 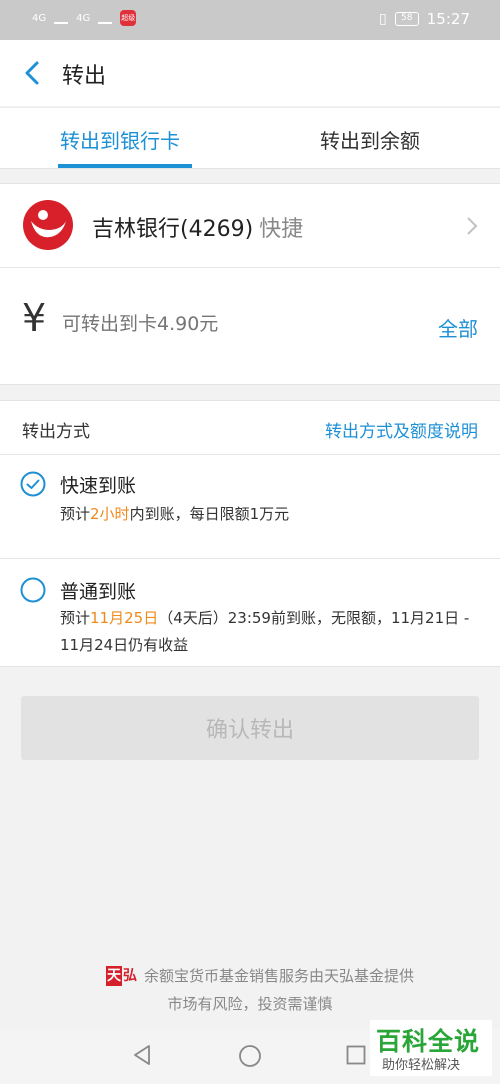 I want to click on status-time: 15:27, so click(x=448, y=19).